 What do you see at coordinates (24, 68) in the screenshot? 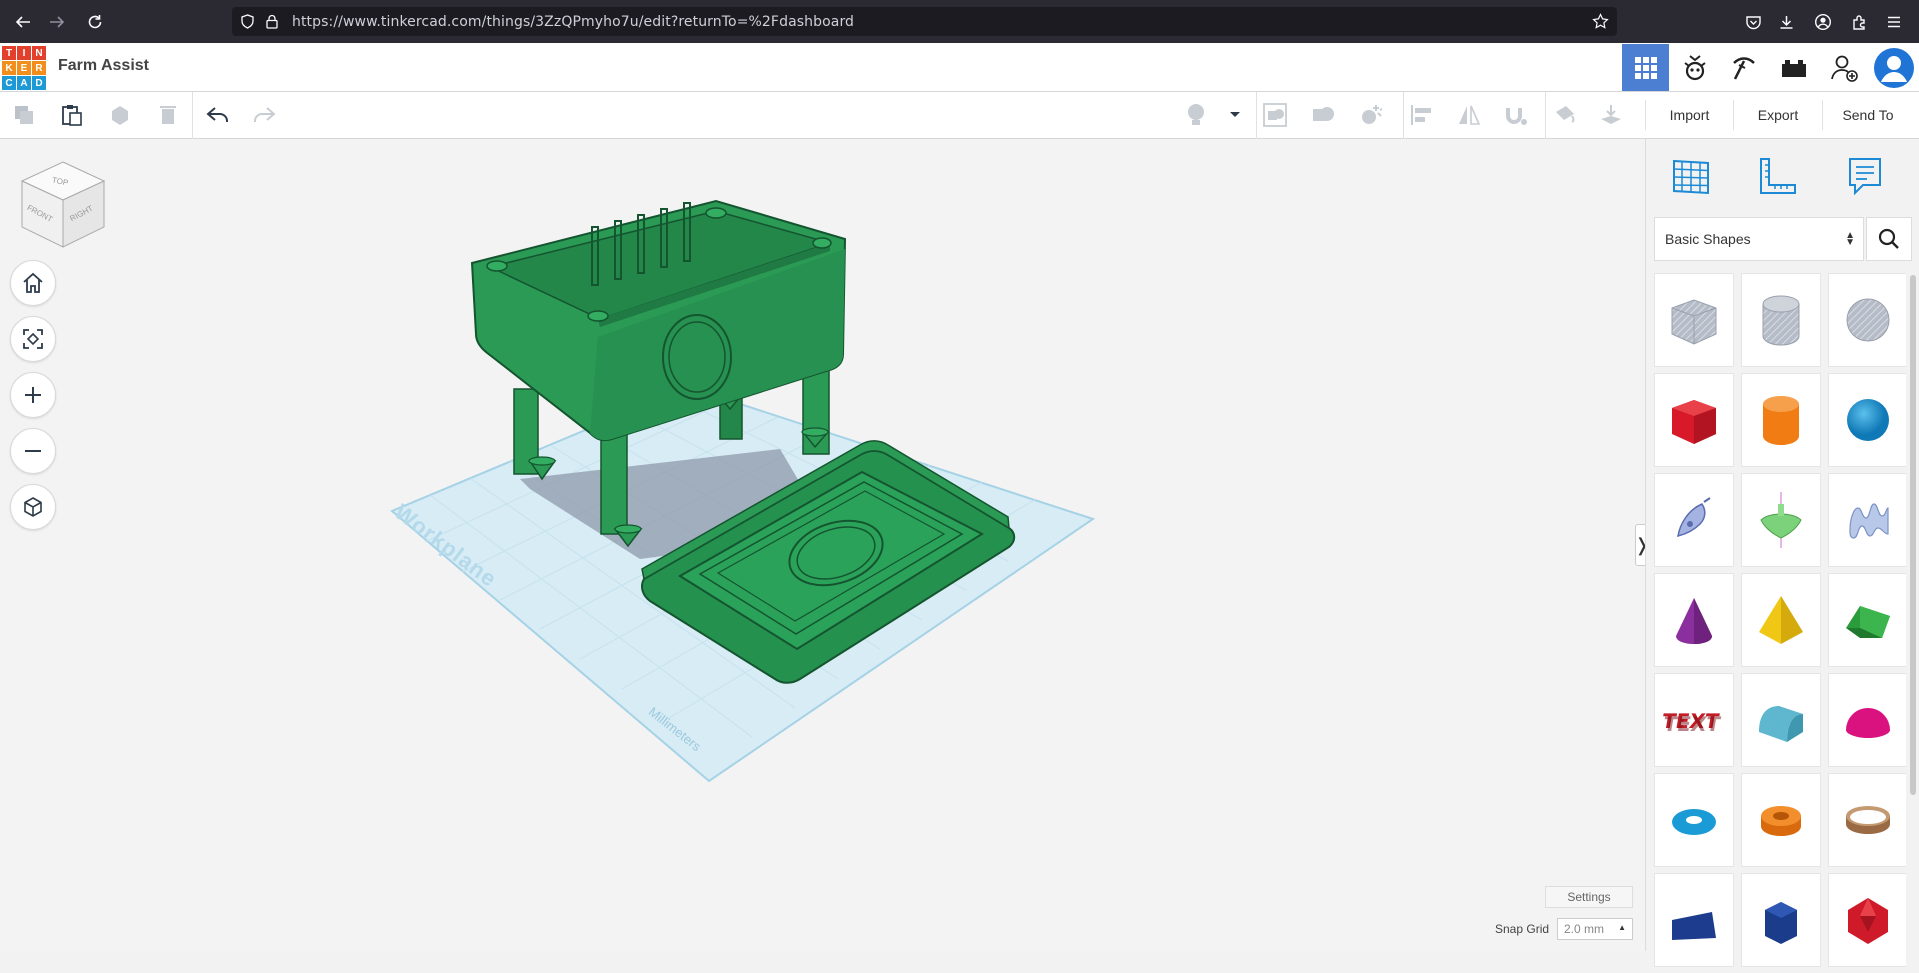
I see `tinkercad-logo: T I N K E R C A D` at bounding box center [24, 68].